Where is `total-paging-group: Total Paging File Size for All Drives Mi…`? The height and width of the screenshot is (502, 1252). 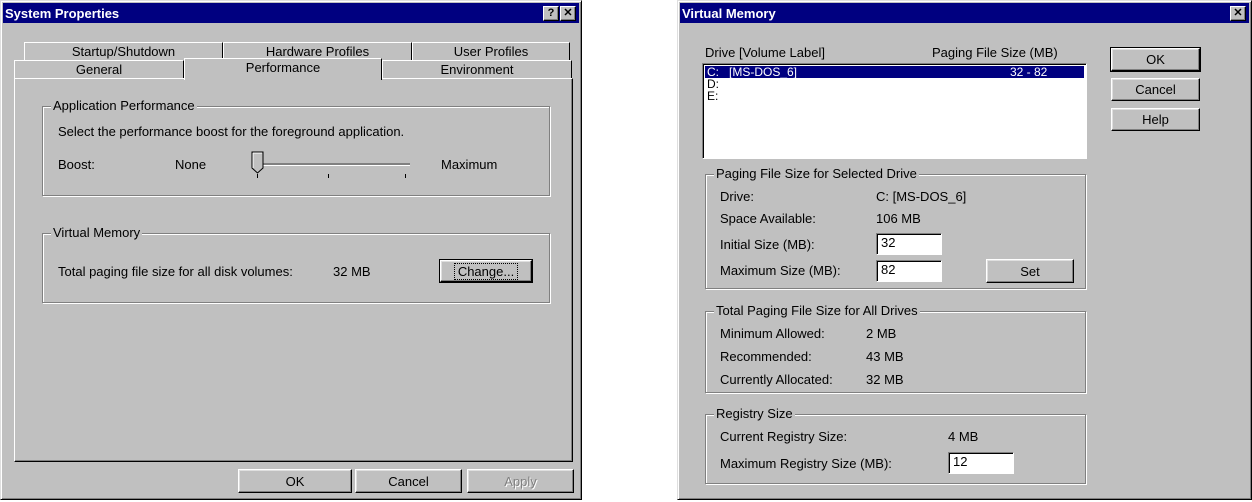
total-paging-group: Total Paging File Size for All Drives Mi… is located at coordinates (895, 348).